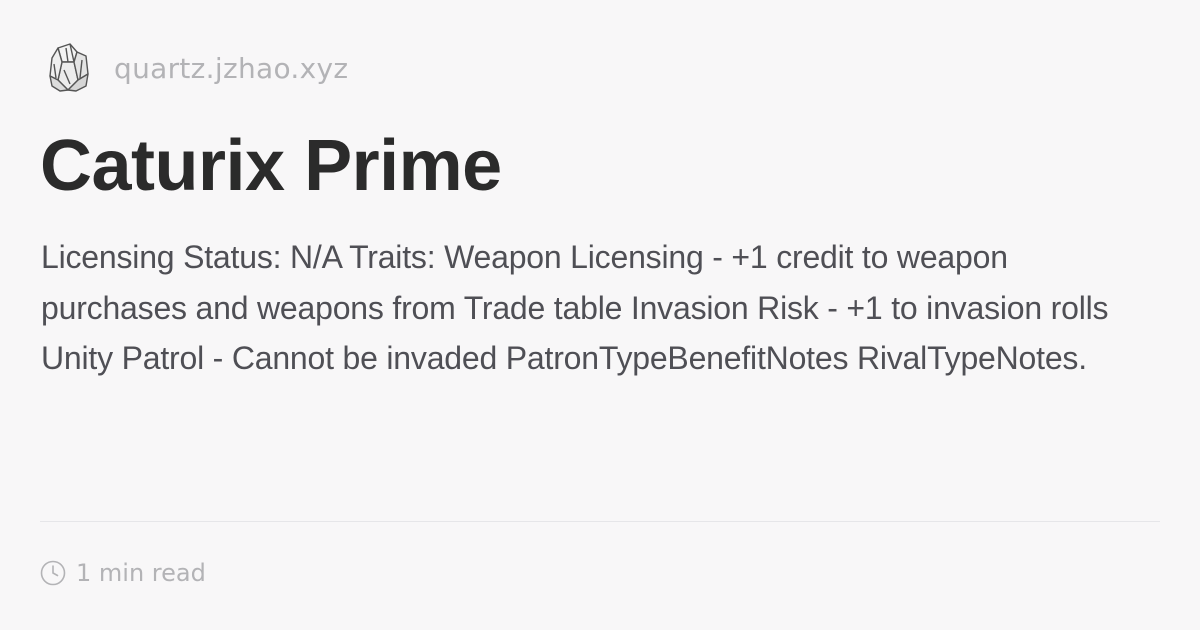 The image size is (1200, 630). Describe the element at coordinates (271, 166) in the screenshot. I see `page-title: Caturix Prime` at that location.